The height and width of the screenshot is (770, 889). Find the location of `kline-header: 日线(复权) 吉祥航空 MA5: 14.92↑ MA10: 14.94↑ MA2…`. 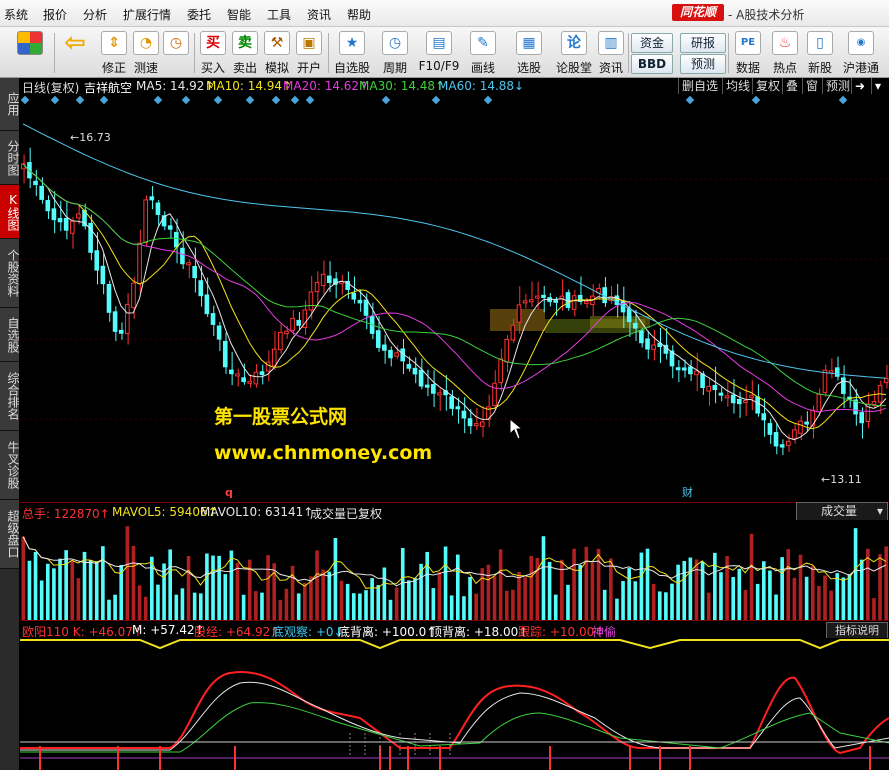

kline-header: 日线(复权) 吉祥航空 MA5: 14.92↑ MA10: 14.94↑ MA2… is located at coordinates (454, 86).